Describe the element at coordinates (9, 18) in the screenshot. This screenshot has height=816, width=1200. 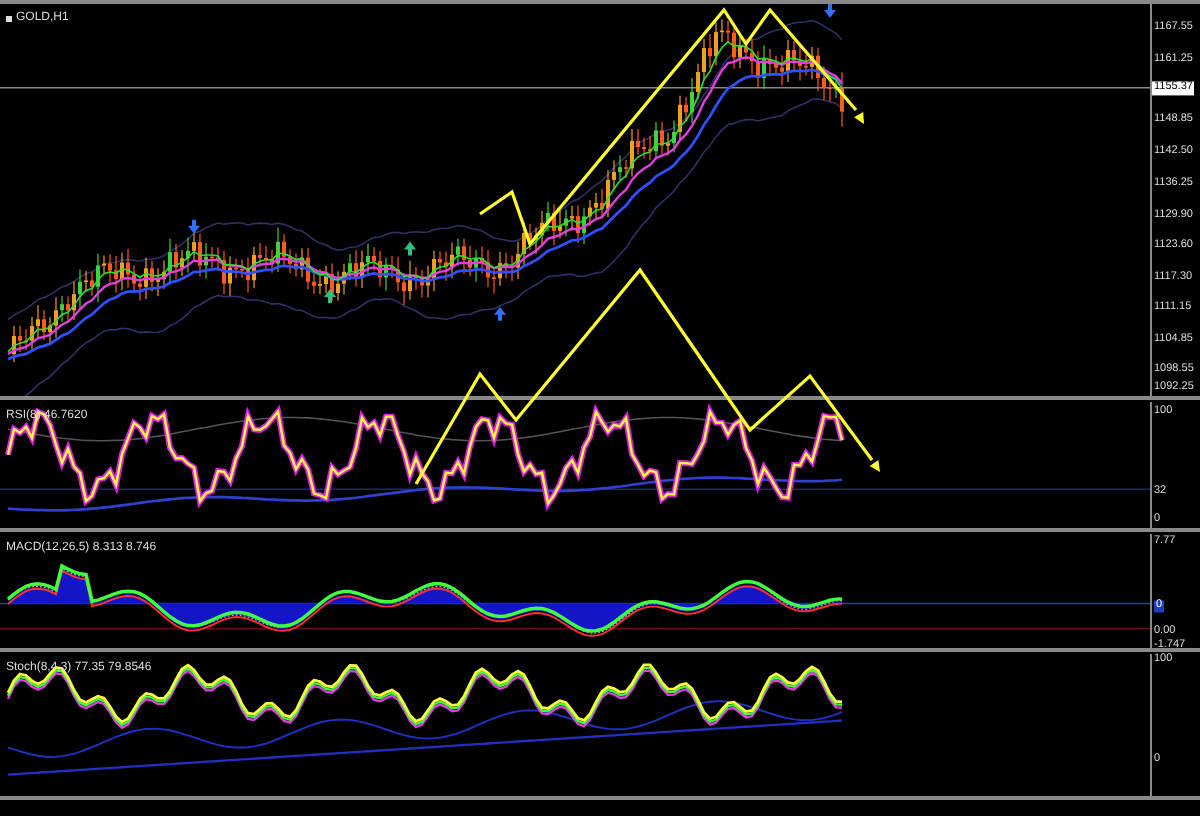
I see `symbol-marker-icon` at that location.